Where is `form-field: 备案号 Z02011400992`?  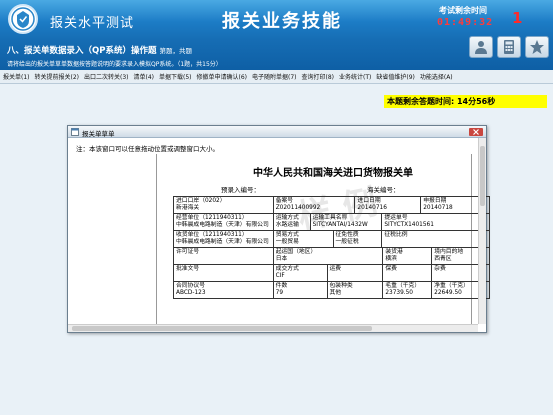
form-field: 备案号 Z02011400992 is located at coordinates (315, 205).